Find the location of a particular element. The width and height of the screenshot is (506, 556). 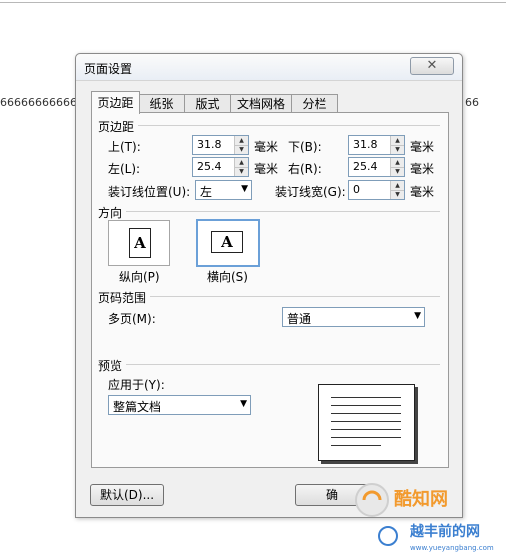

landscape-option: A is located at coordinates (228, 243).